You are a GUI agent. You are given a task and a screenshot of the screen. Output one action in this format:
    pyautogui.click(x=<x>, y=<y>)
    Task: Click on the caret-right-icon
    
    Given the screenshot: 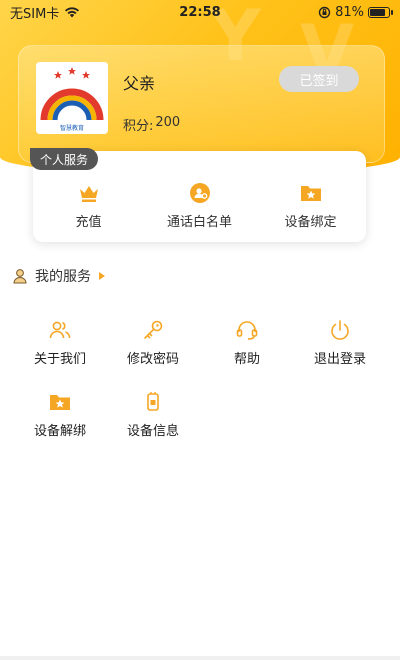 What is the action you would take?
    pyautogui.click(x=102, y=276)
    